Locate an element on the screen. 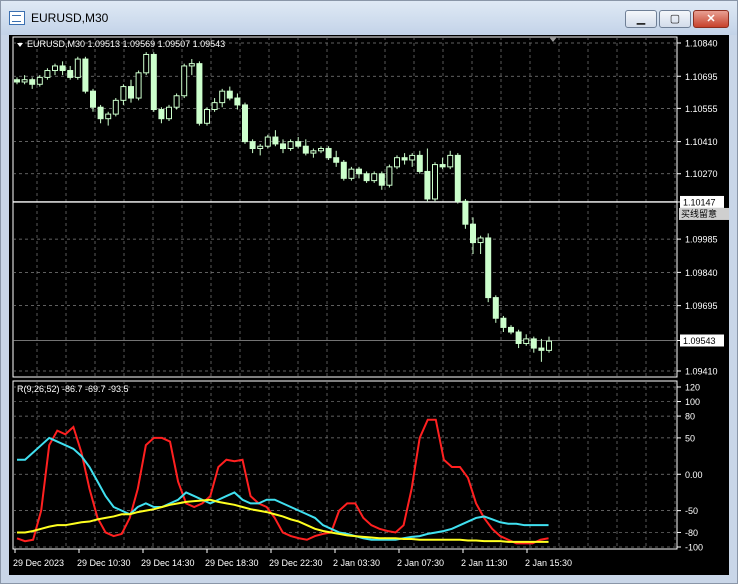 This screenshot has height=584, width=738. maximize-icon: ▢ is located at coordinates (675, 19).